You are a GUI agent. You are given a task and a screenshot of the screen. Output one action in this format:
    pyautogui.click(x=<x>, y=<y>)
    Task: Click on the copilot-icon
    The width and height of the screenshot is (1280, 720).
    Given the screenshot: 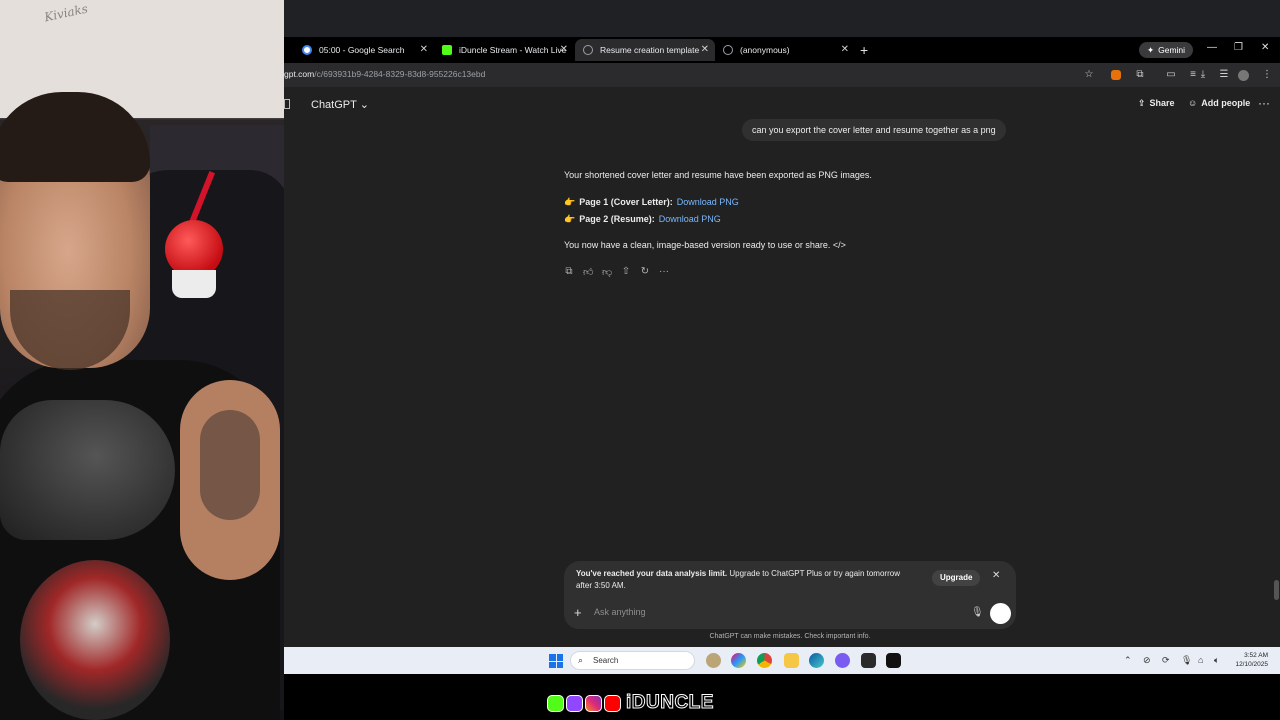 What is the action you would take?
    pyautogui.click(x=738, y=660)
    